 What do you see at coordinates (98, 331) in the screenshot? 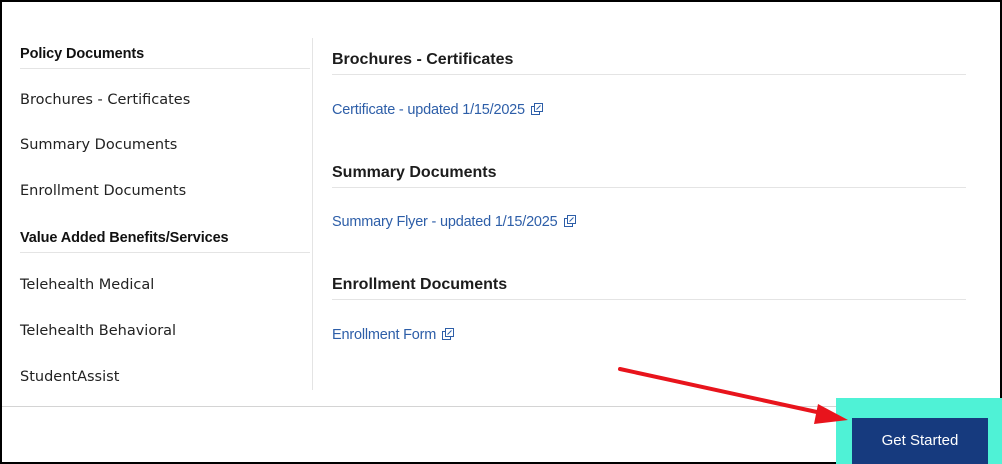
I see `sidebar-item-telehealth-behavioral: Telehealth Behavioral` at bounding box center [98, 331].